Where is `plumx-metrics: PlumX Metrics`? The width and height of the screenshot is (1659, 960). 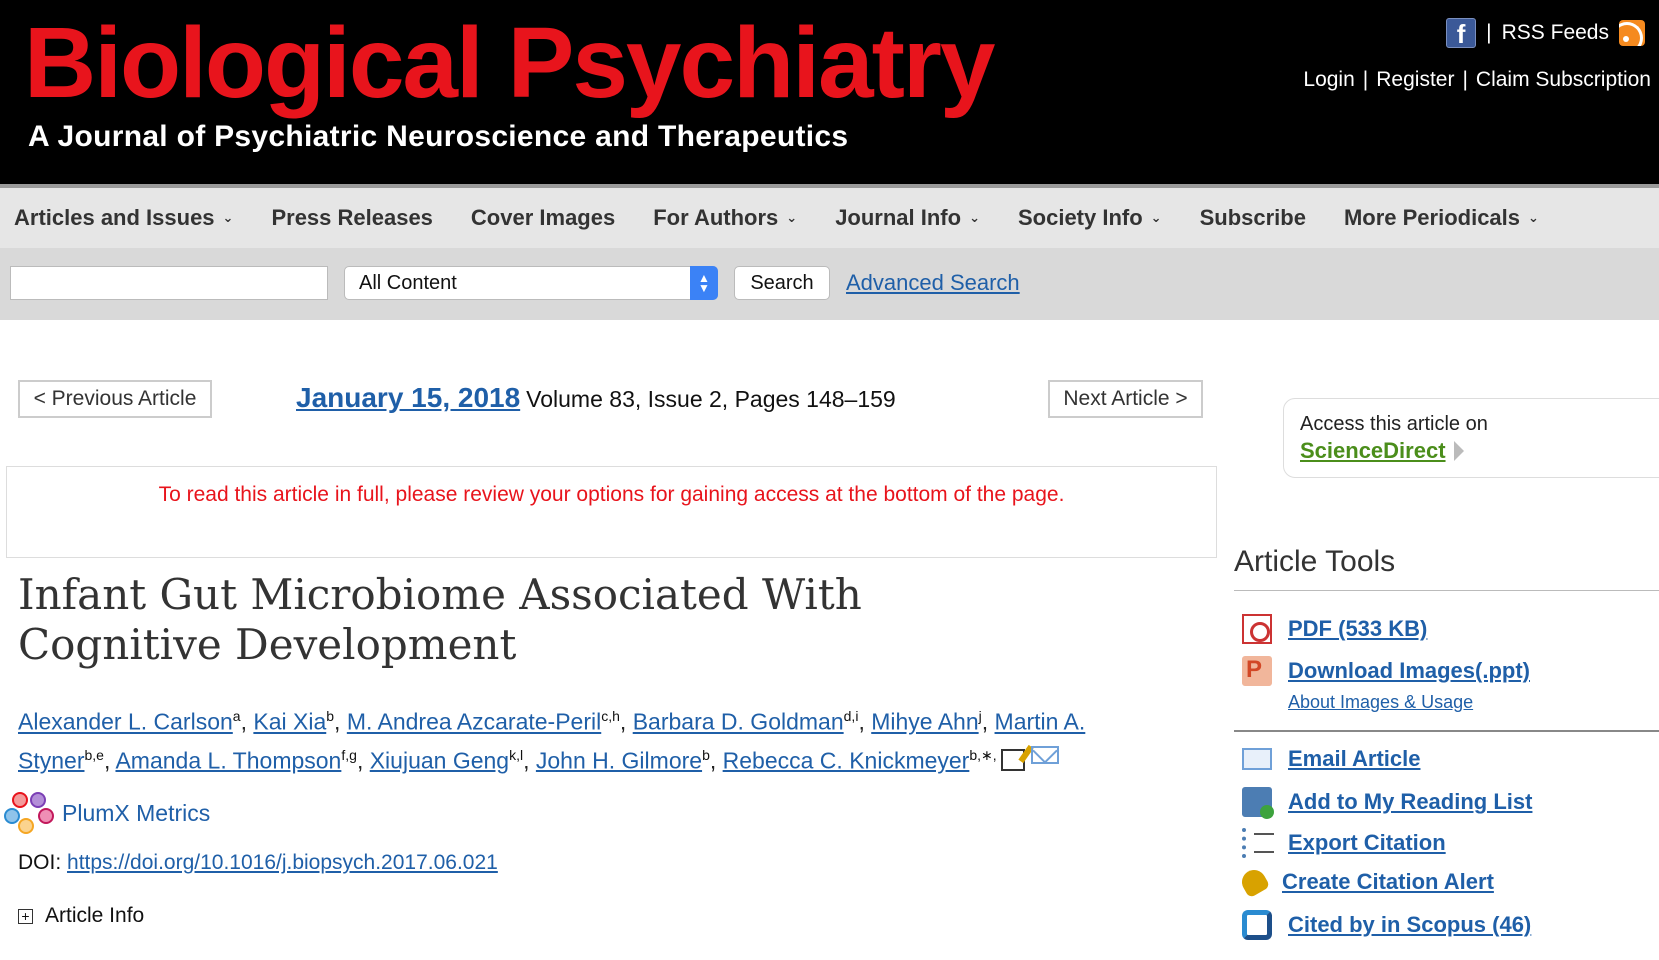
plumx-metrics: PlumX Metrics is located at coordinates (107, 813).